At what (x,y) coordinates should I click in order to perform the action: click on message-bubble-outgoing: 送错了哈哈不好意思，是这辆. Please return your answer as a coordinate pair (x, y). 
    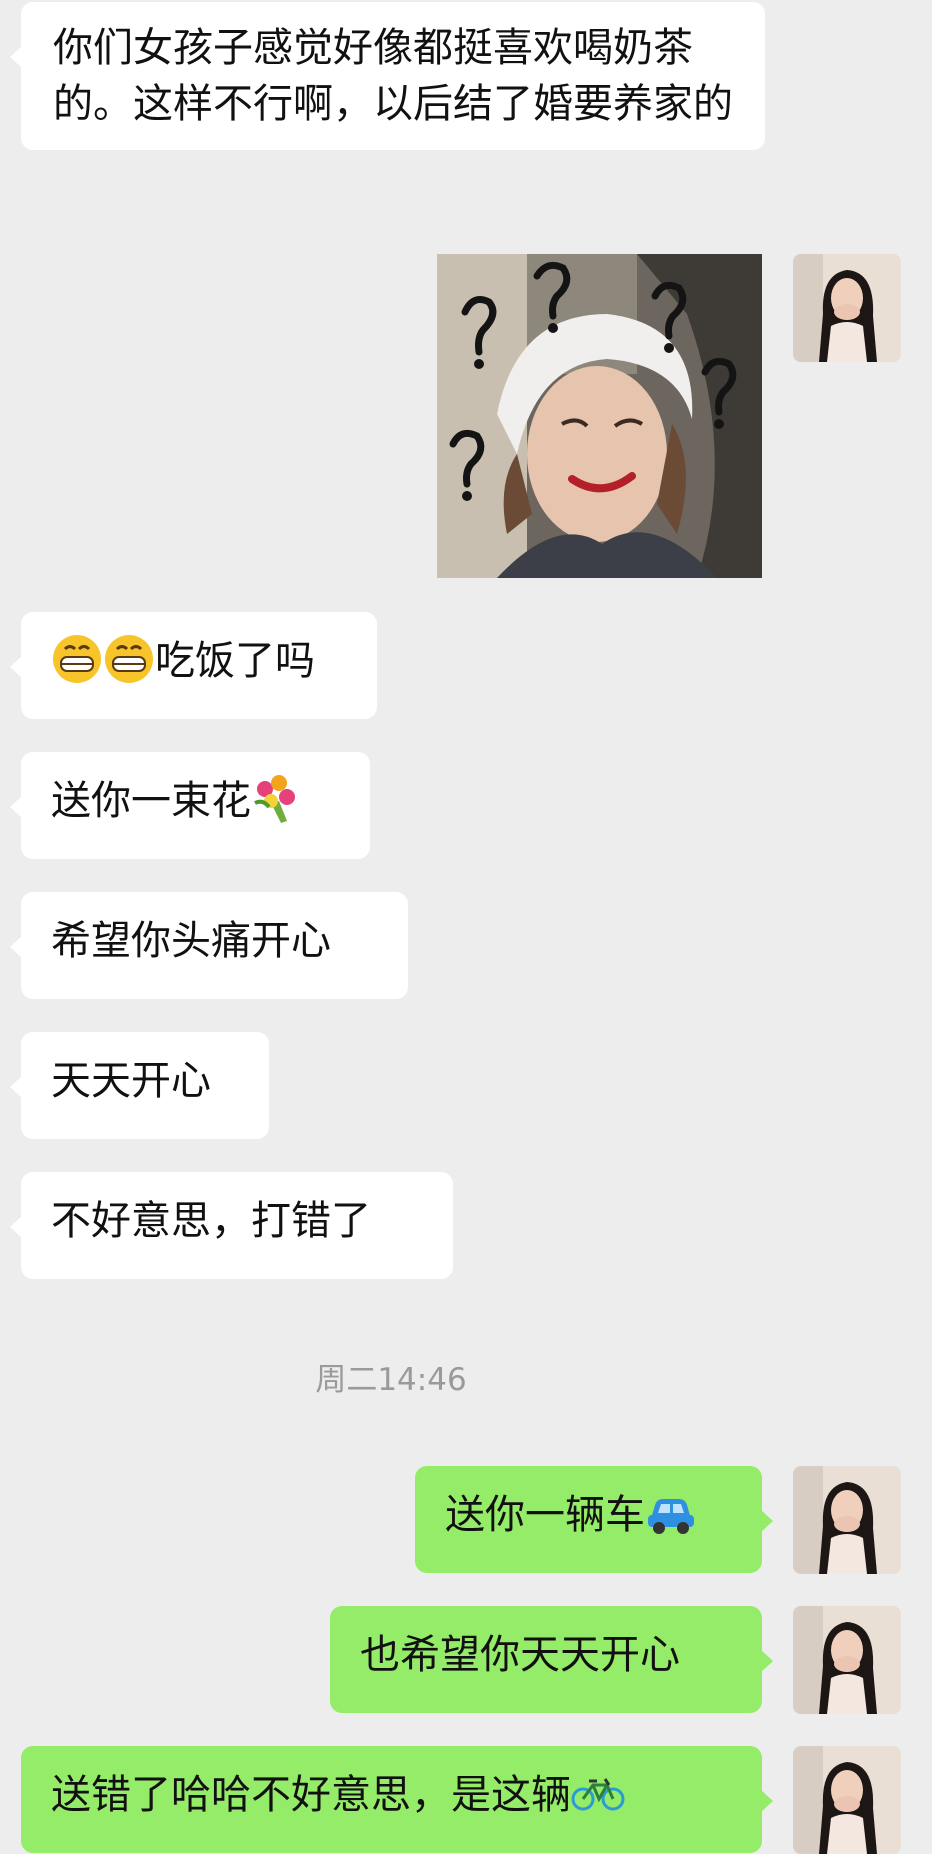
    Looking at the image, I should click on (397, 1799).